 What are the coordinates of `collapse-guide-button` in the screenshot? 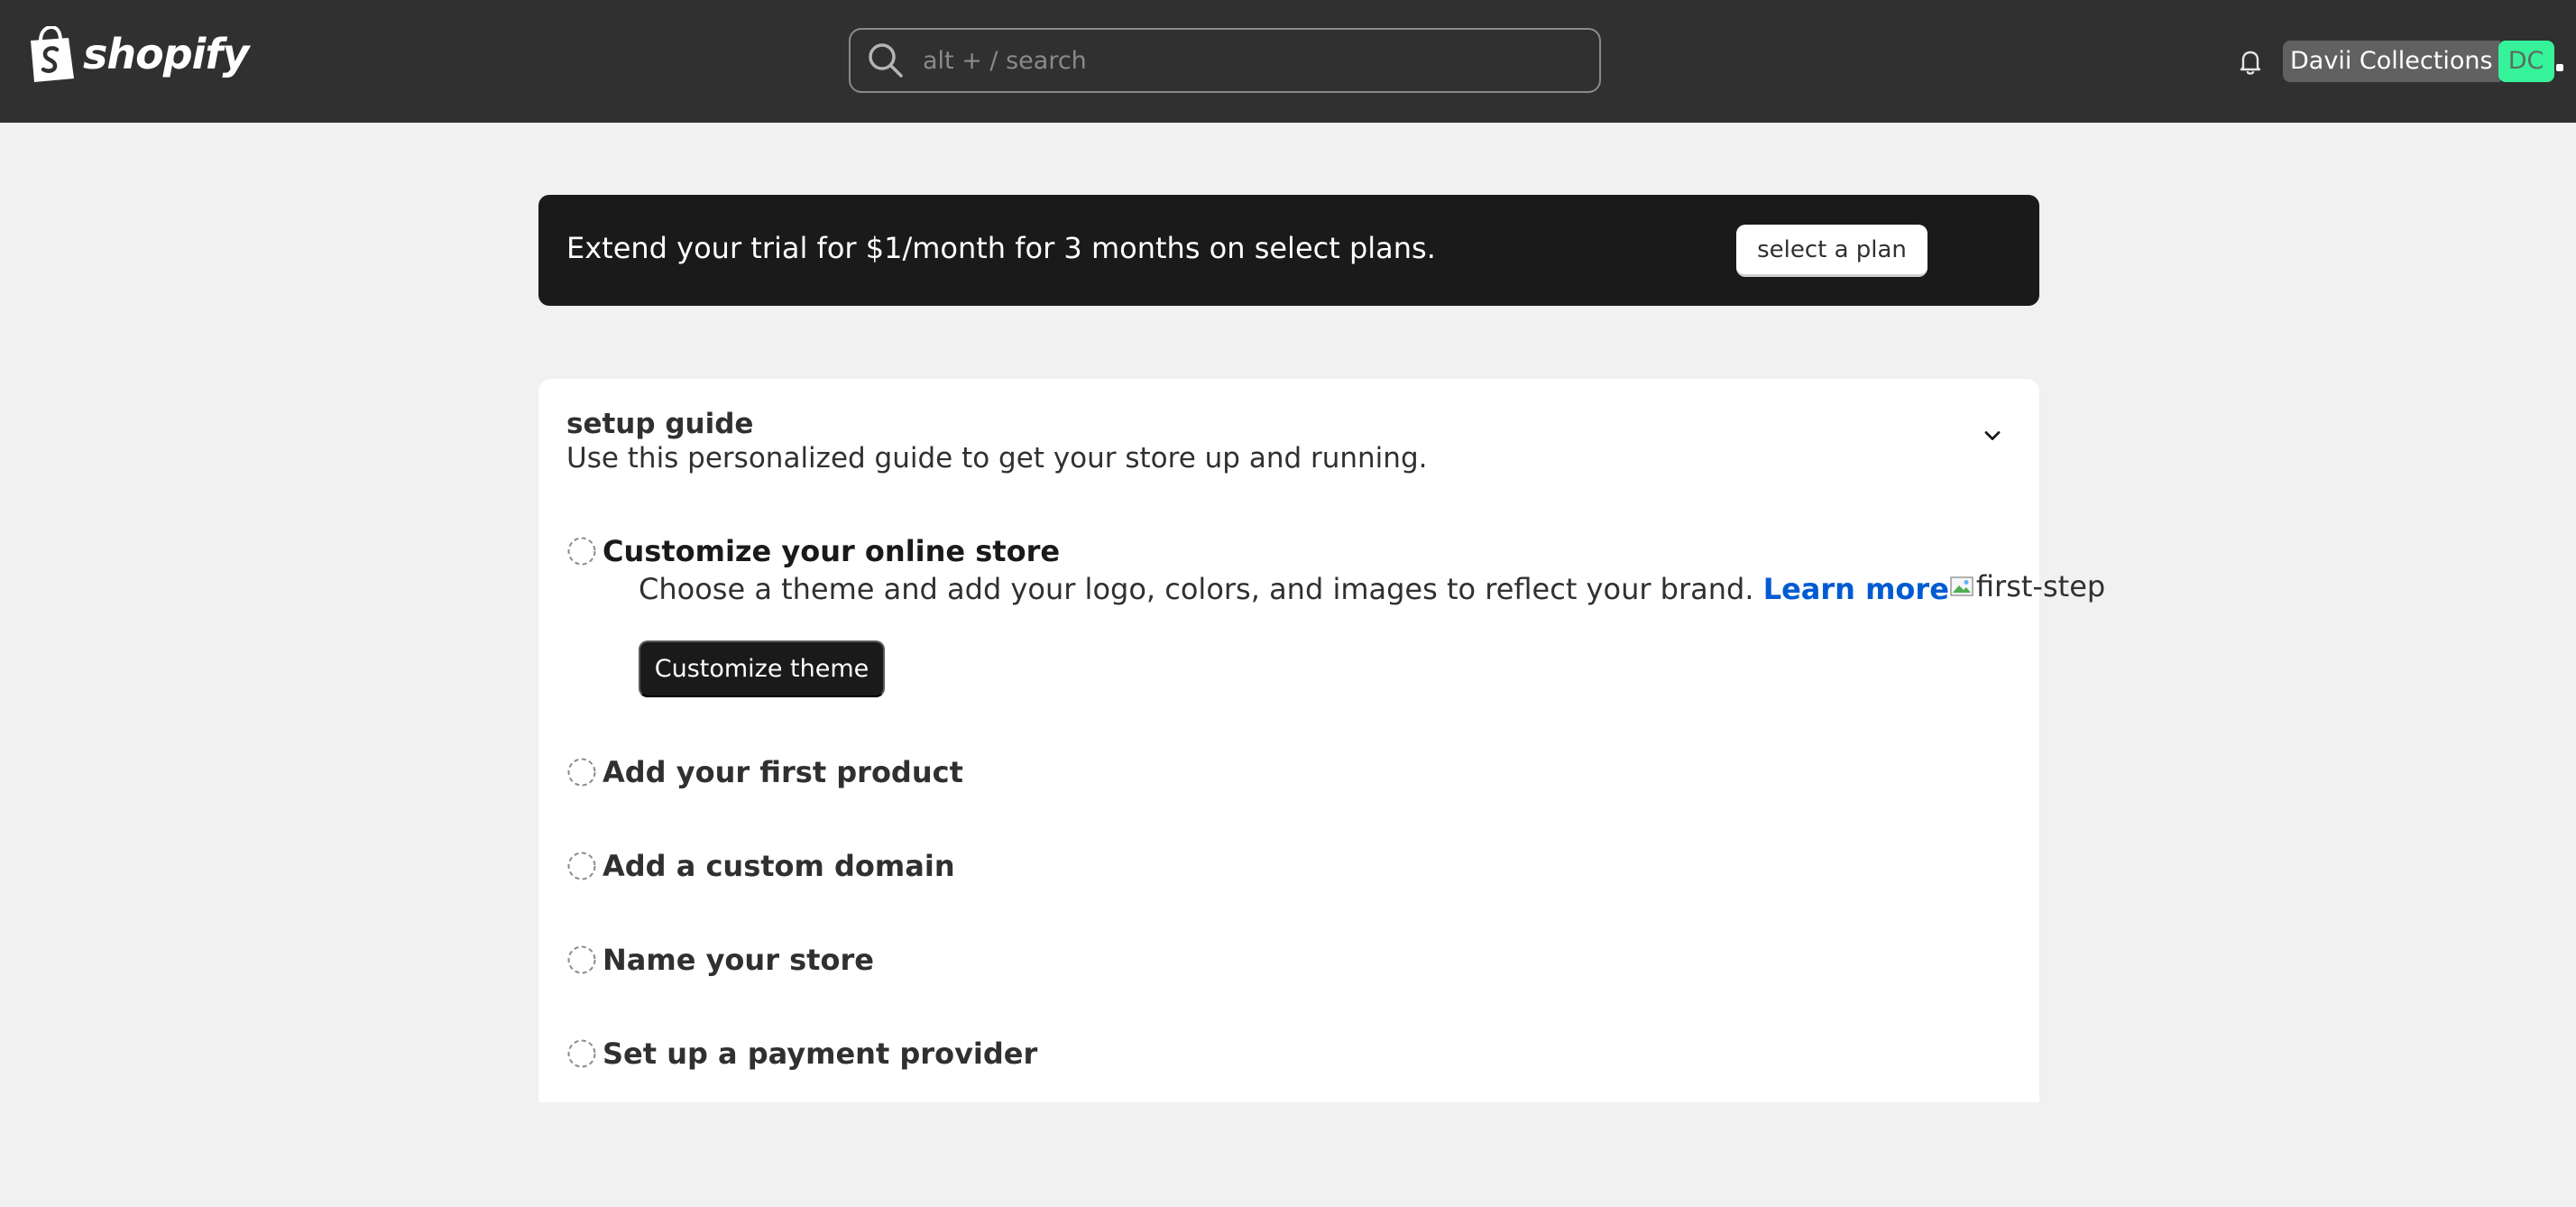 It's located at (1993, 435).